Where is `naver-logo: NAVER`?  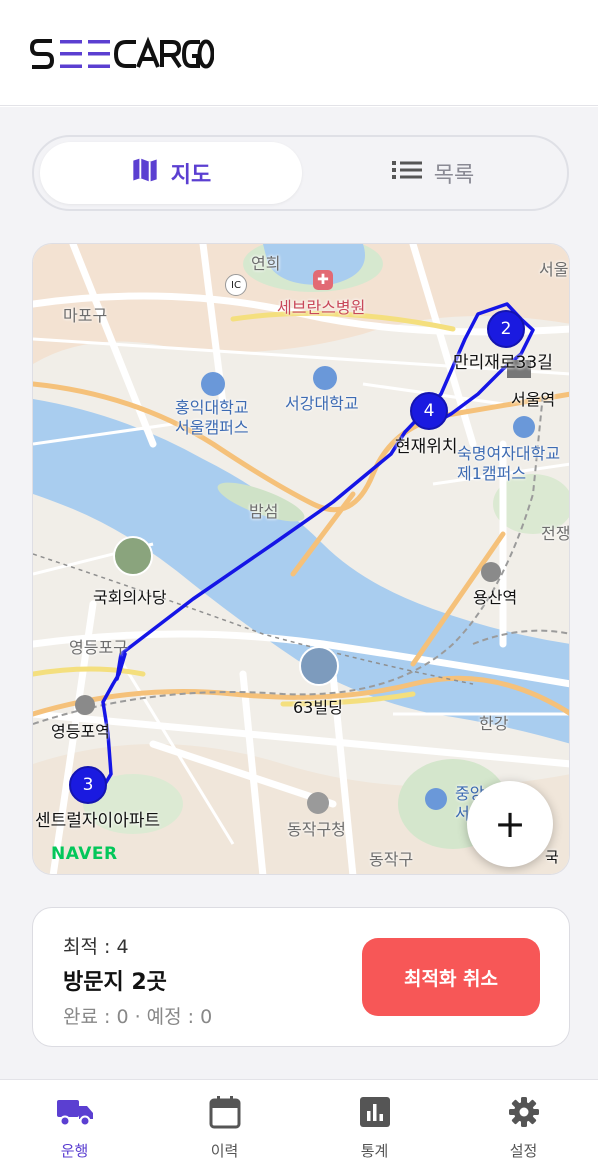
naver-logo: NAVER is located at coordinates (84, 854).